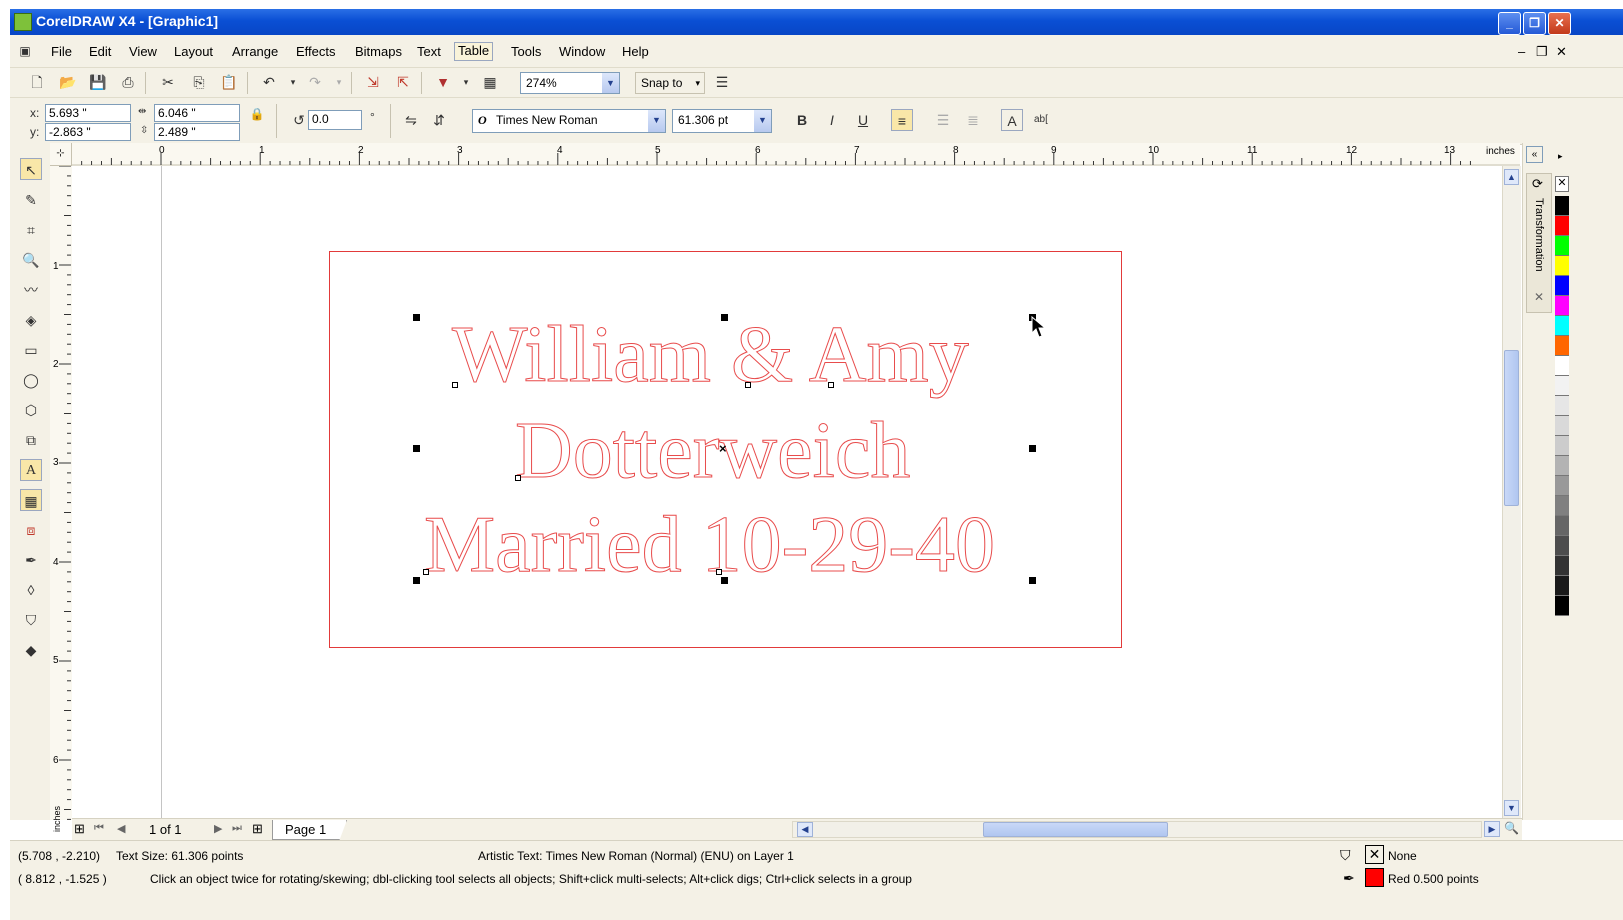  Describe the element at coordinates (474, 51) in the screenshot. I see `menu-table: Table` at that location.